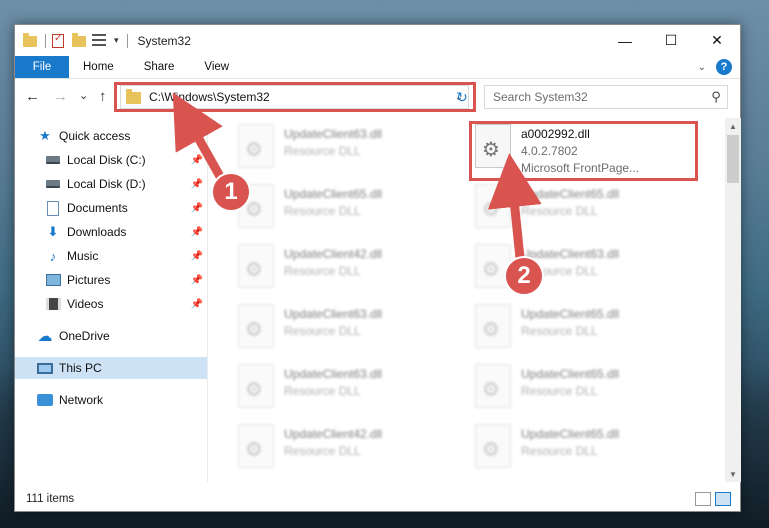 This screenshot has width=769, height=528. I want to click on address-bar: C:\Windows\System32 ⌄, so click(294, 97).